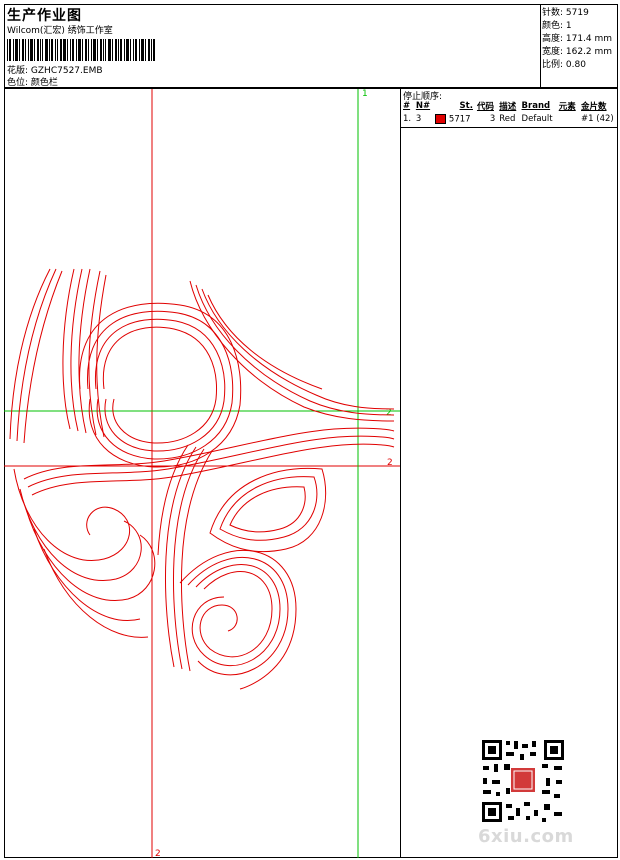 The height and width of the screenshot is (860, 620). I want to click on col-stitches: St., so click(466, 106).